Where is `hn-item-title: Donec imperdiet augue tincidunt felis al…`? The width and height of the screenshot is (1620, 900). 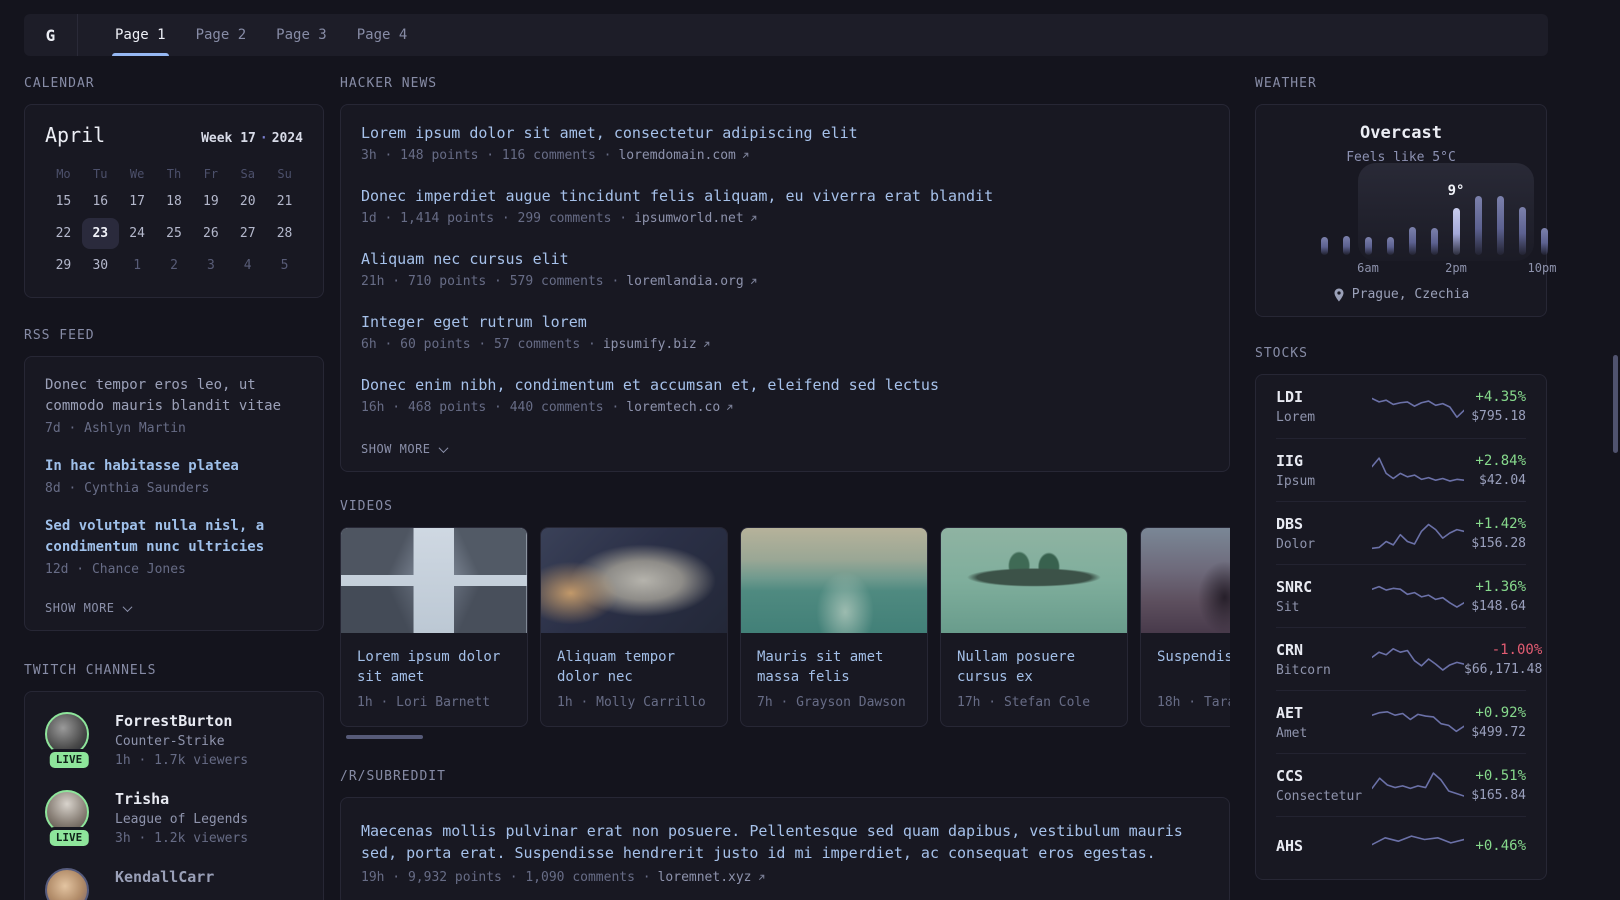
hn-item-title: Donec imperdiet augue tincidunt felis al… is located at coordinates (785, 196).